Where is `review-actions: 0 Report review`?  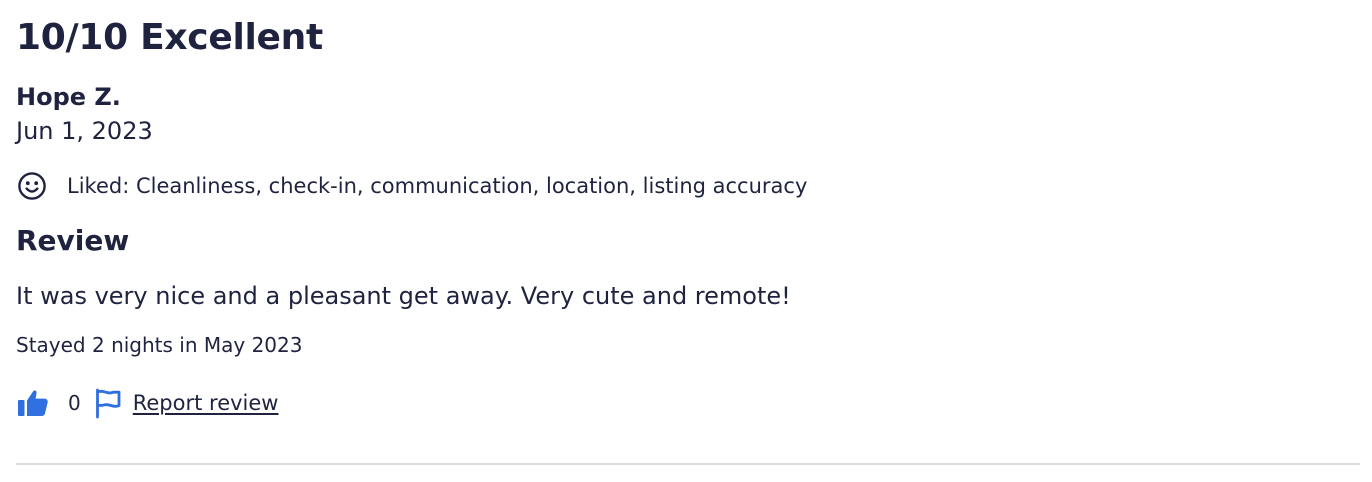 review-actions: 0 Report review is located at coordinates (147, 403).